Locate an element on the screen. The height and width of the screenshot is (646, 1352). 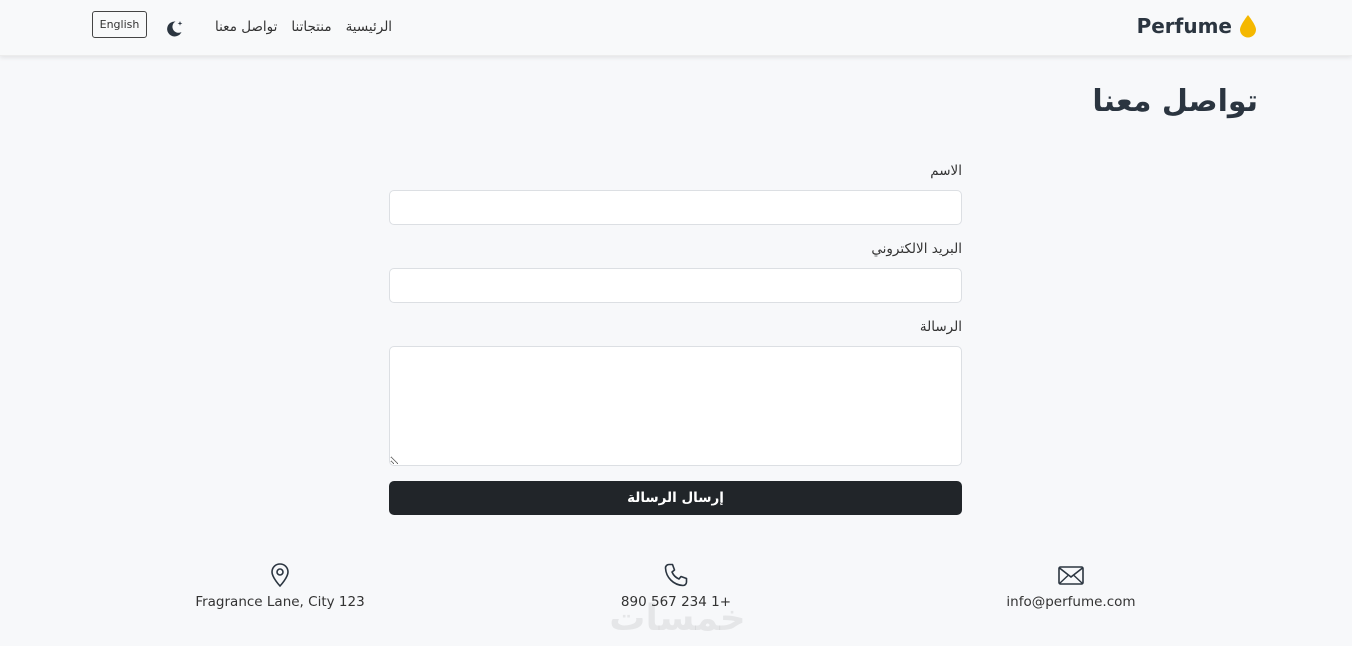
nav-link-home: الرئيسية is located at coordinates (369, 27).